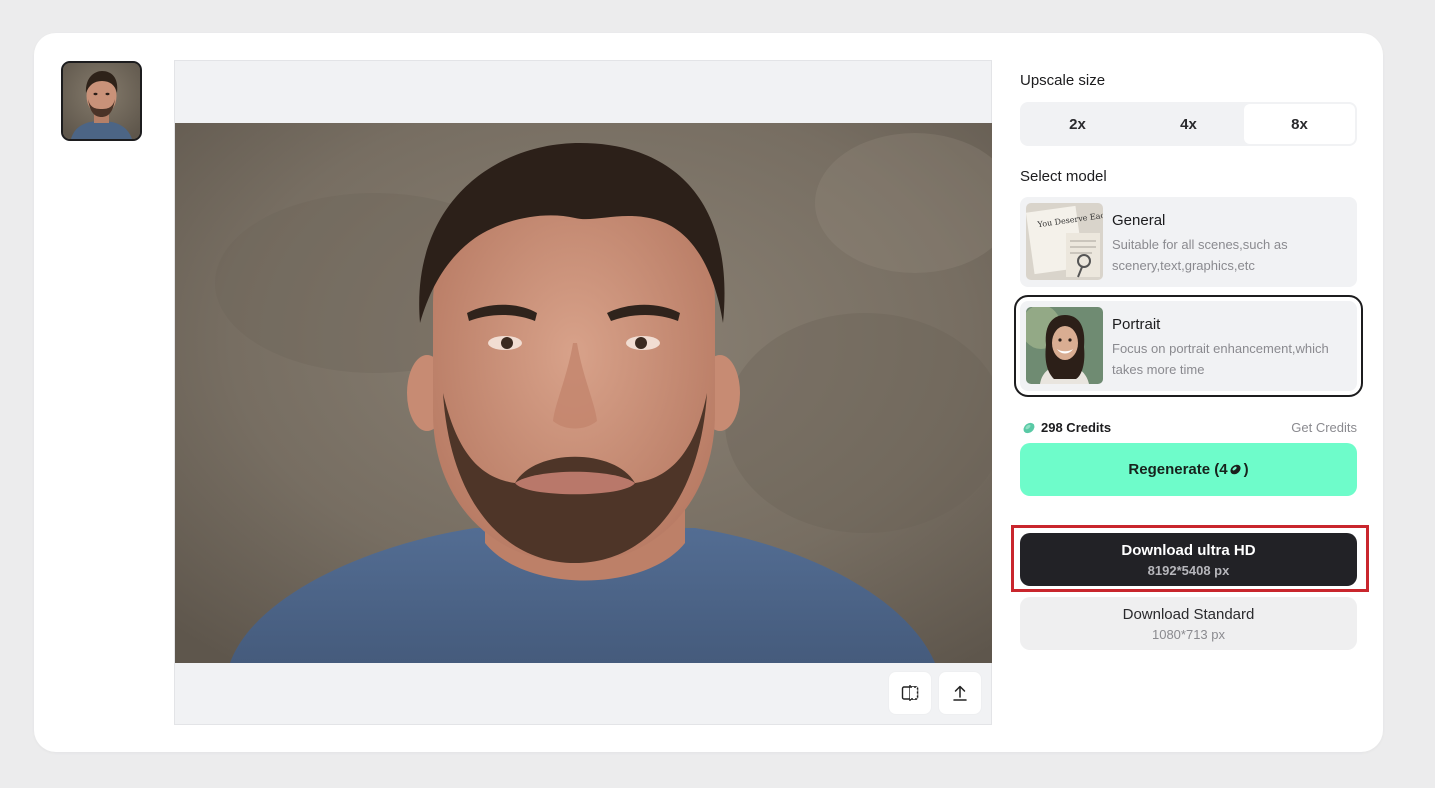 The image size is (1435, 788). What do you see at coordinates (1139, 220) in the screenshot?
I see `model-name-general: General` at bounding box center [1139, 220].